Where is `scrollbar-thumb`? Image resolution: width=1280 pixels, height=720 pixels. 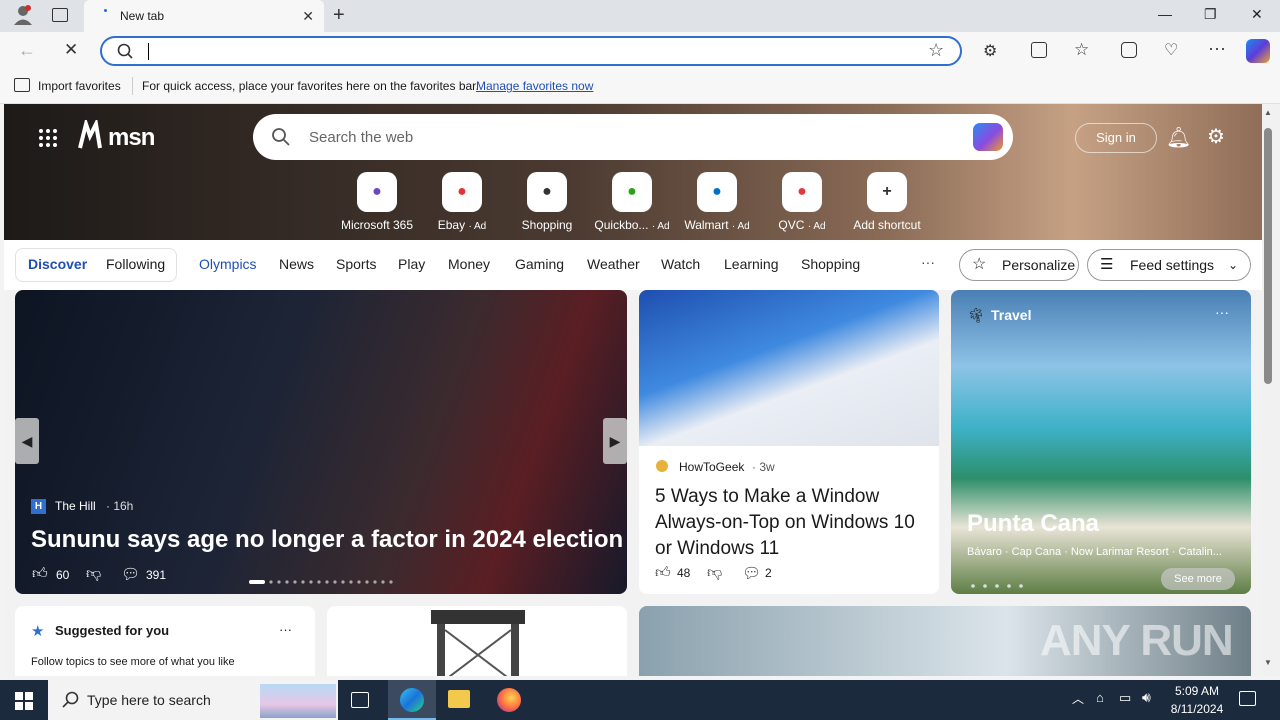 scrollbar-thumb is located at coordinates (1268, 256).